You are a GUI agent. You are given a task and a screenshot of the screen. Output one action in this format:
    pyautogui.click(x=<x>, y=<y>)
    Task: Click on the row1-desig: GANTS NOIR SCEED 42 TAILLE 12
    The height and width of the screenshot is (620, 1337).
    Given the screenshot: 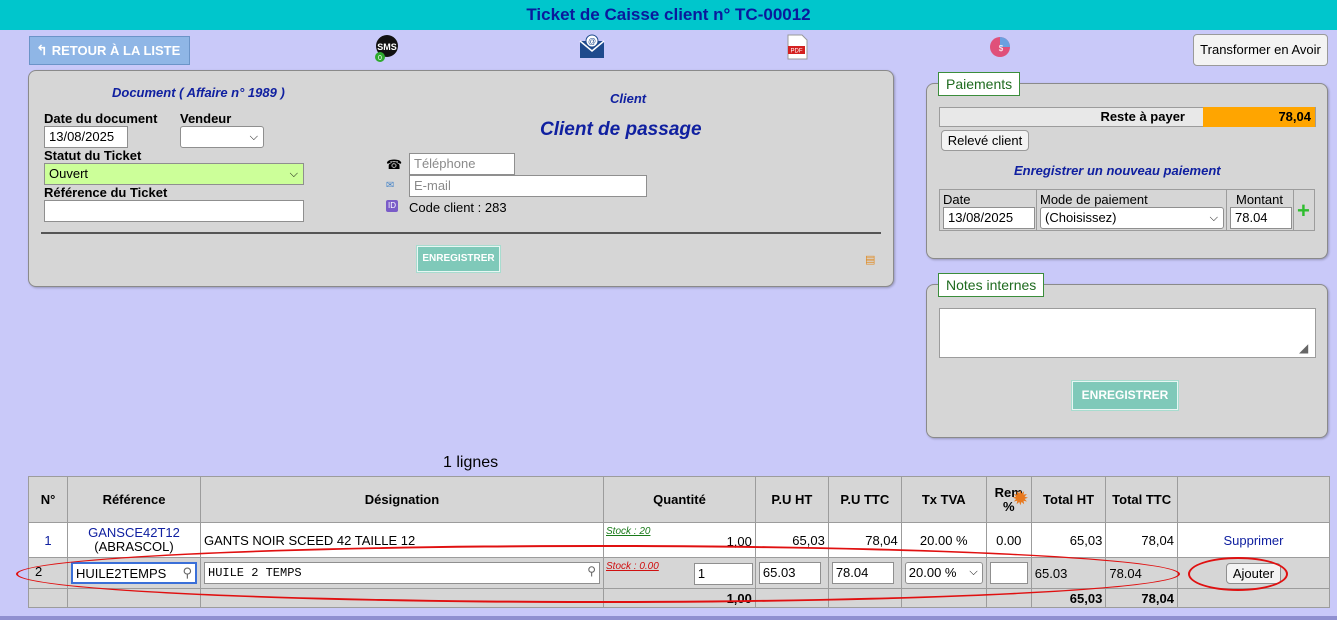 What is the action you would take?
    pyautogui.click(x=402, y=540)
    